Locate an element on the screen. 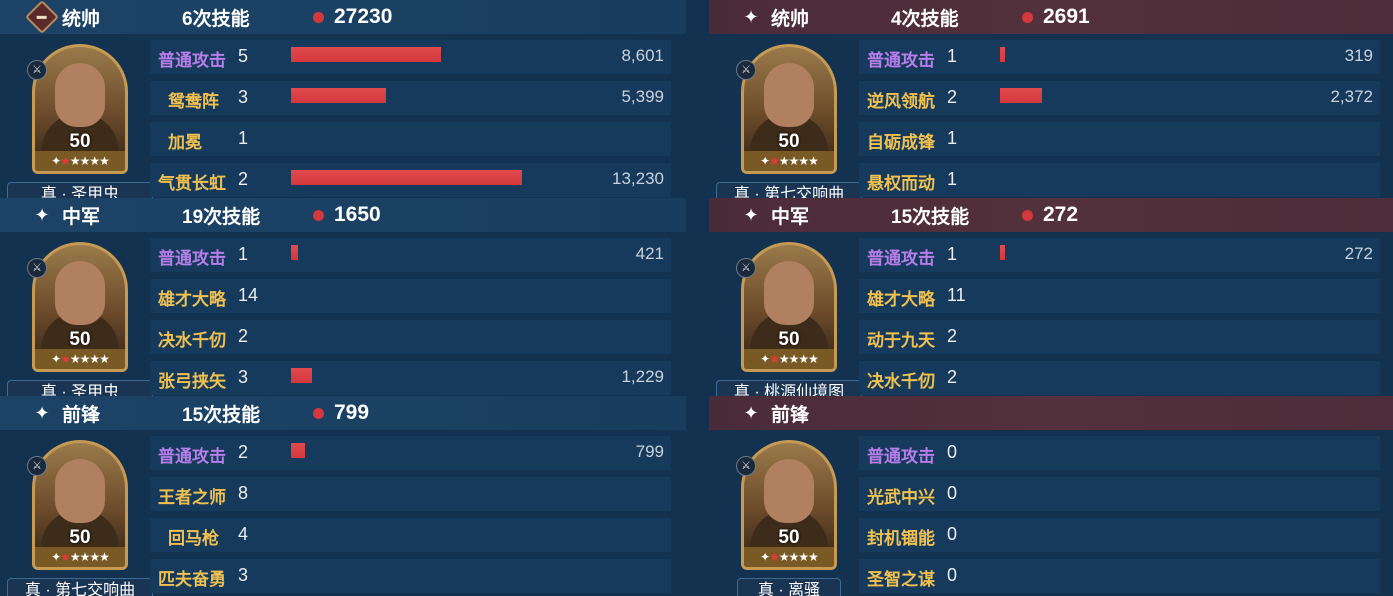  skill-uses-count: 4次技能 is located at coordinates (925, 19).